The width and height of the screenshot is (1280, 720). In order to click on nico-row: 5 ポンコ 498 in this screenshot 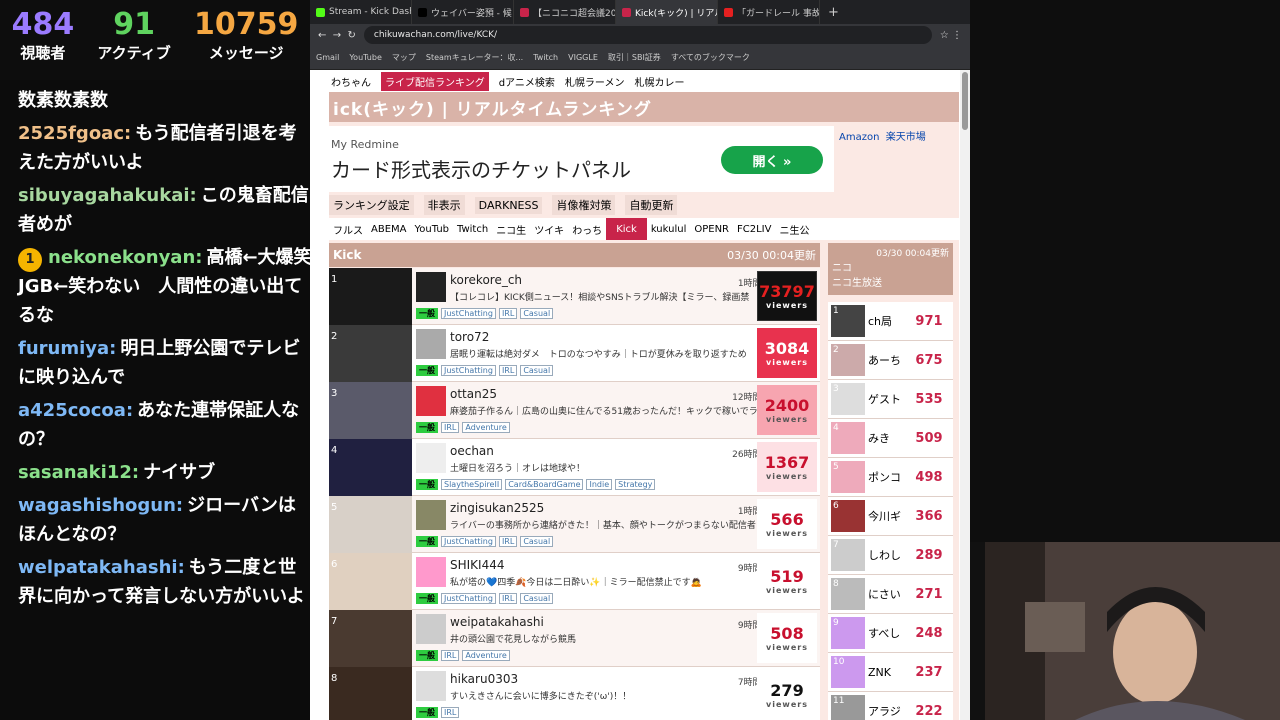, I will do `click(890, 477)`.